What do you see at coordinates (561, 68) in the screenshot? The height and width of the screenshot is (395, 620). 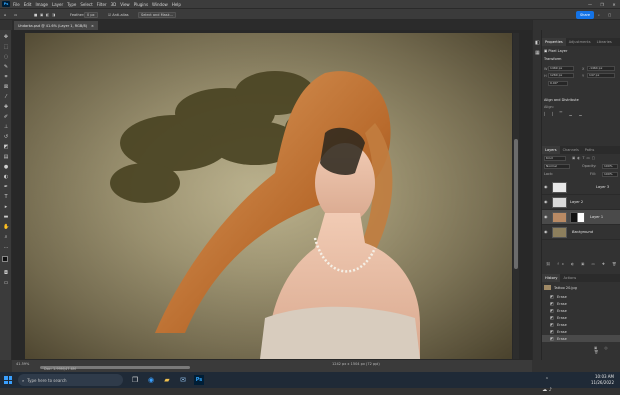 I see `w-input: 1469 px` at bounding box center [561, 68].